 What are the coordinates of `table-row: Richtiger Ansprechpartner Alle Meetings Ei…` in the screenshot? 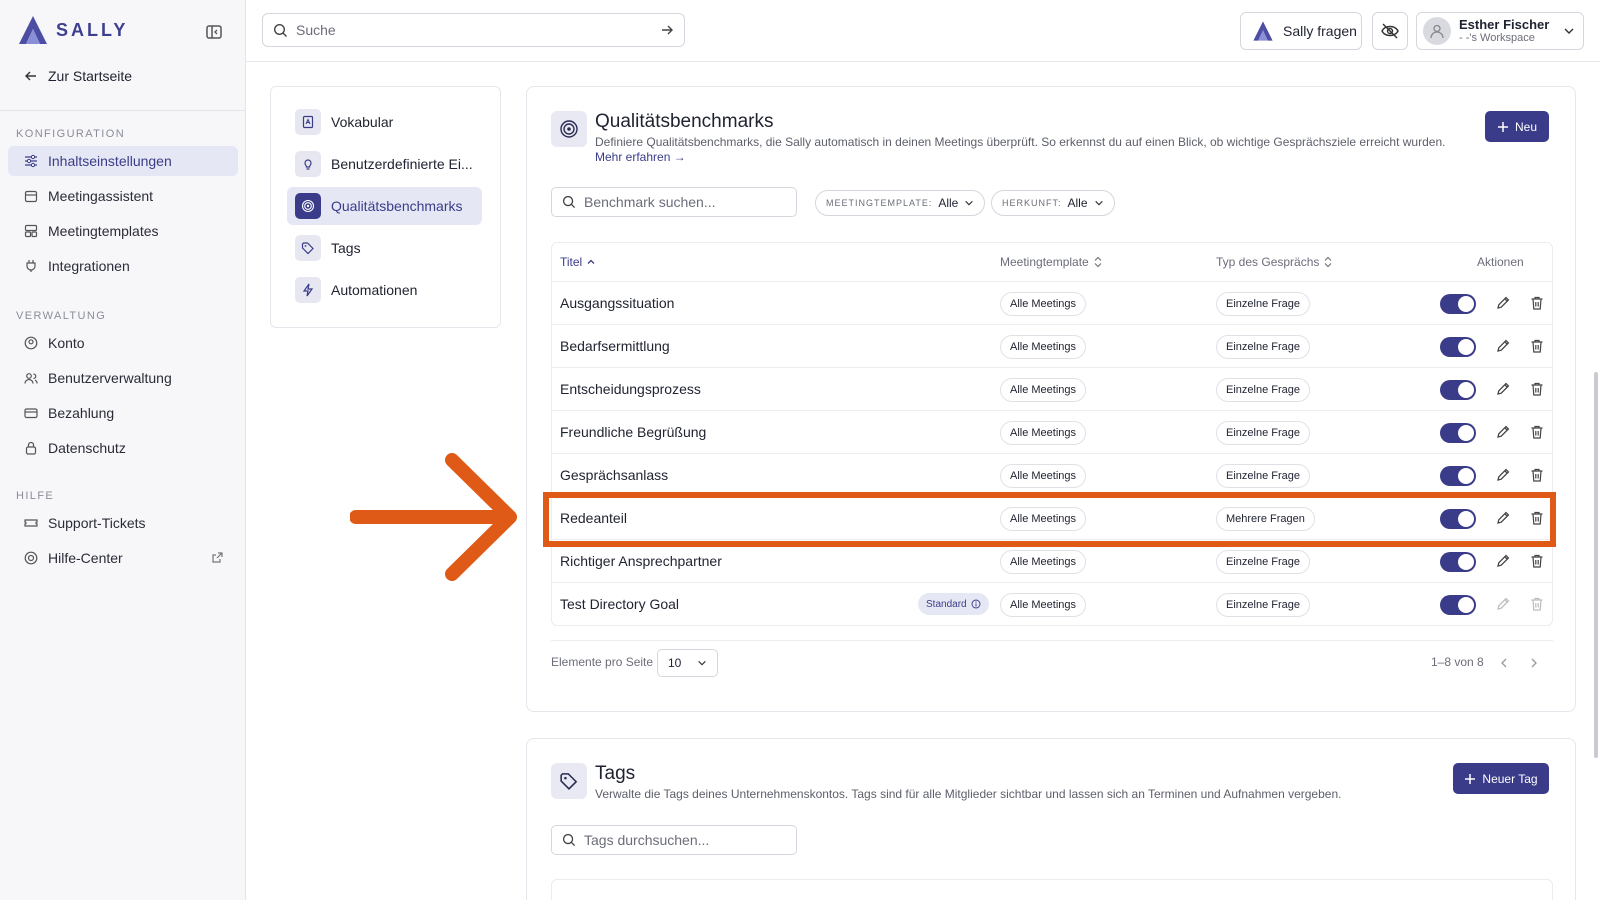 It's located at (1052, 560).